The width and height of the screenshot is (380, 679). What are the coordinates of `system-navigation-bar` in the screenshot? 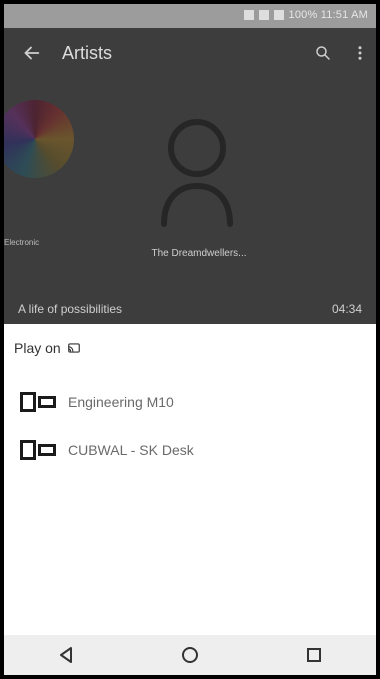 It's located at (190, 655).